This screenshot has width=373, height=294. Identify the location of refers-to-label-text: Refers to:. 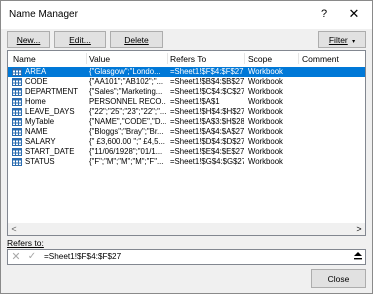
(25, 243).